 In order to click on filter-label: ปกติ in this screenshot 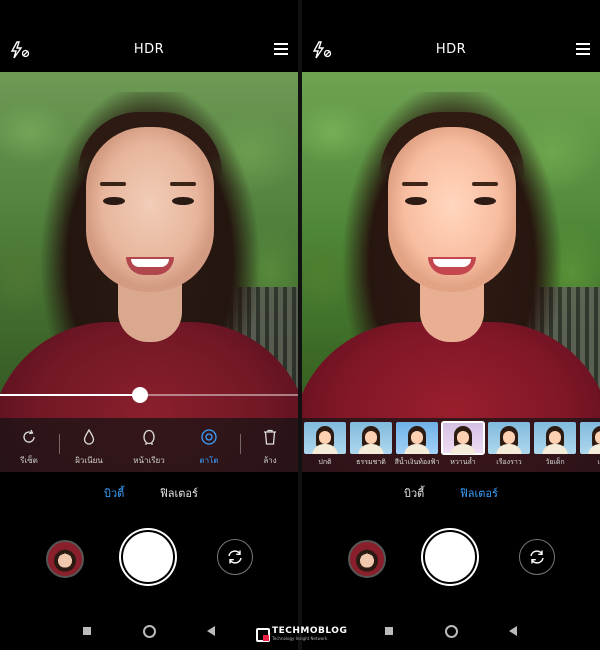, I will do `click(325, 462)`.